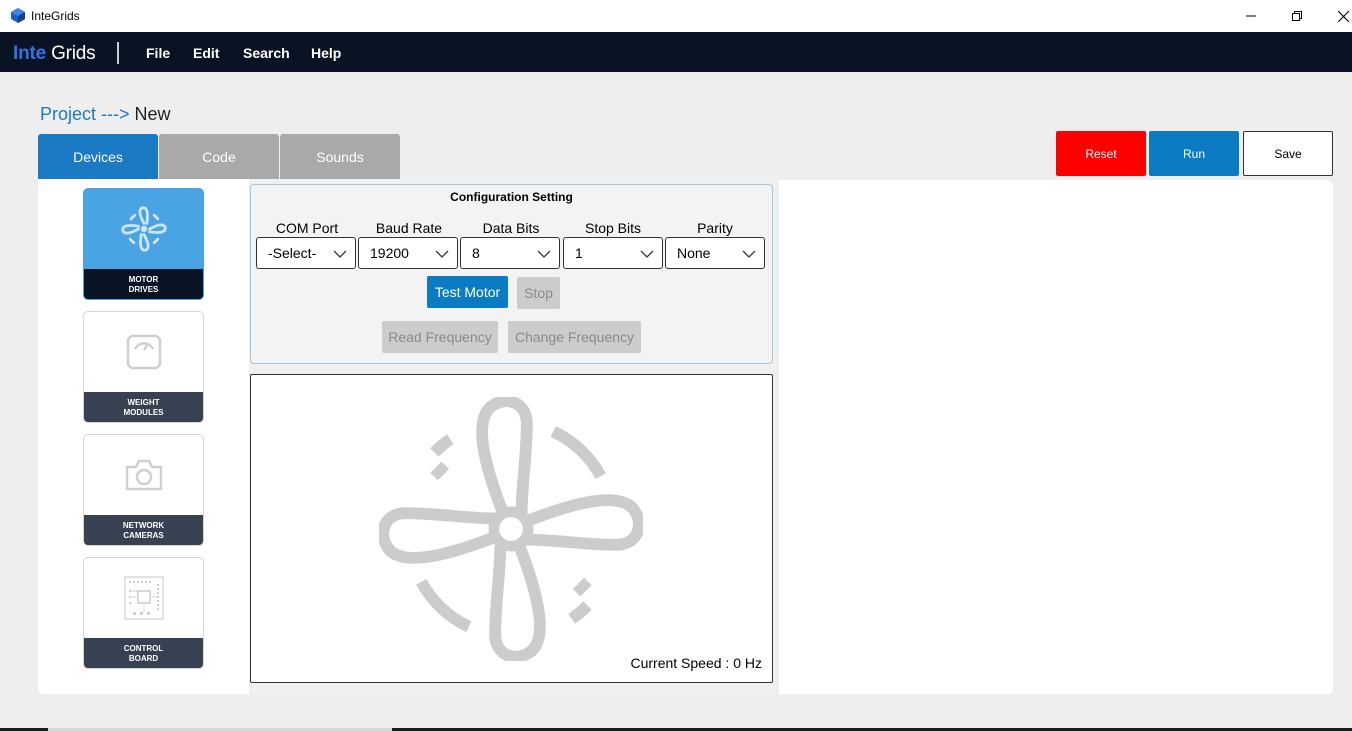 This screenshot has width=1352, height=731. I want to click on brand-part1: Inte, so click(29, 53).